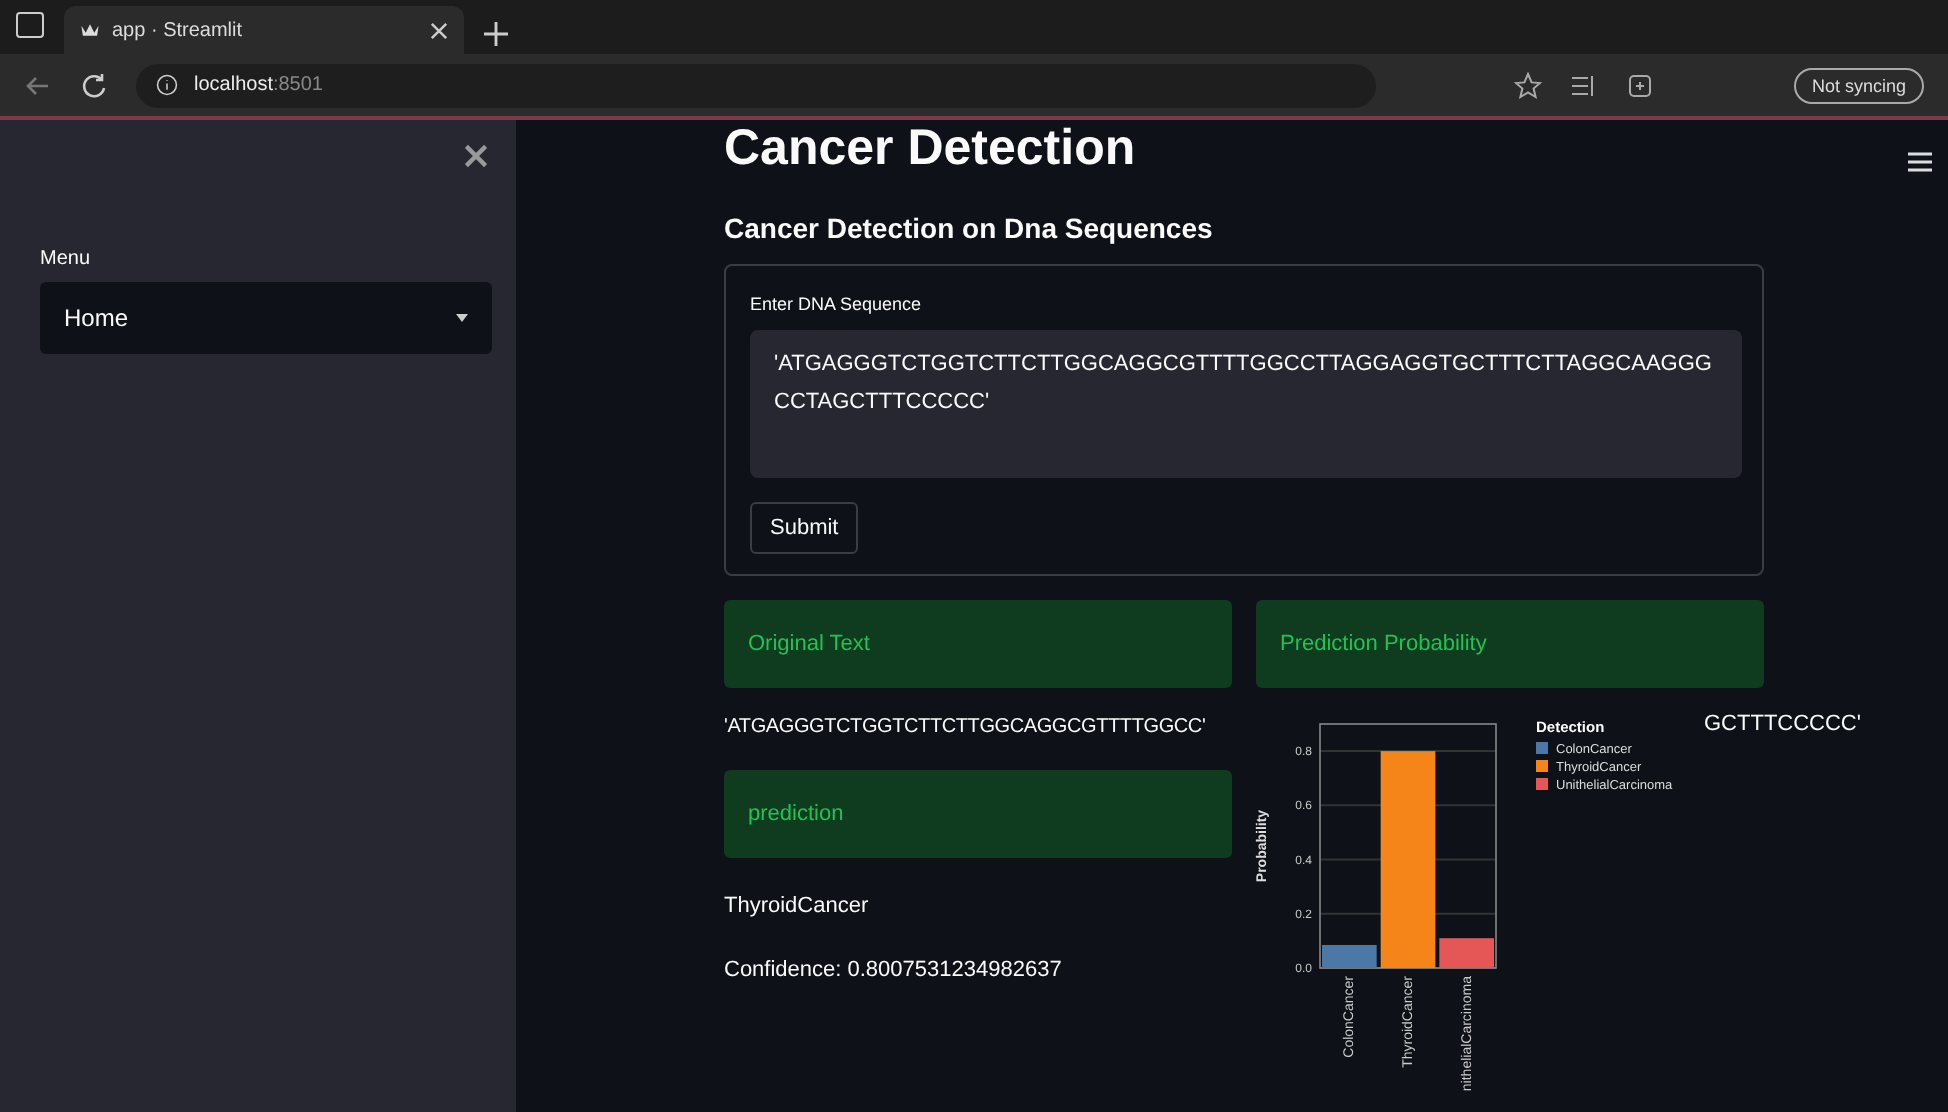 This screenshot has height=1112, width=1948. Describe the element at coordinates (797, 906) in the screenshot. I see `prediction-result: ThyroidCancer` at that location.